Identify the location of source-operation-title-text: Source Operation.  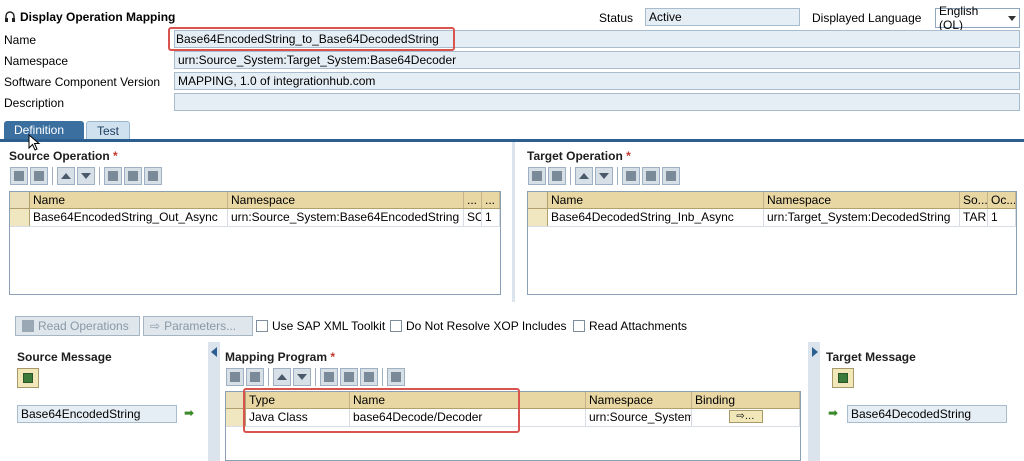
(59, 156).